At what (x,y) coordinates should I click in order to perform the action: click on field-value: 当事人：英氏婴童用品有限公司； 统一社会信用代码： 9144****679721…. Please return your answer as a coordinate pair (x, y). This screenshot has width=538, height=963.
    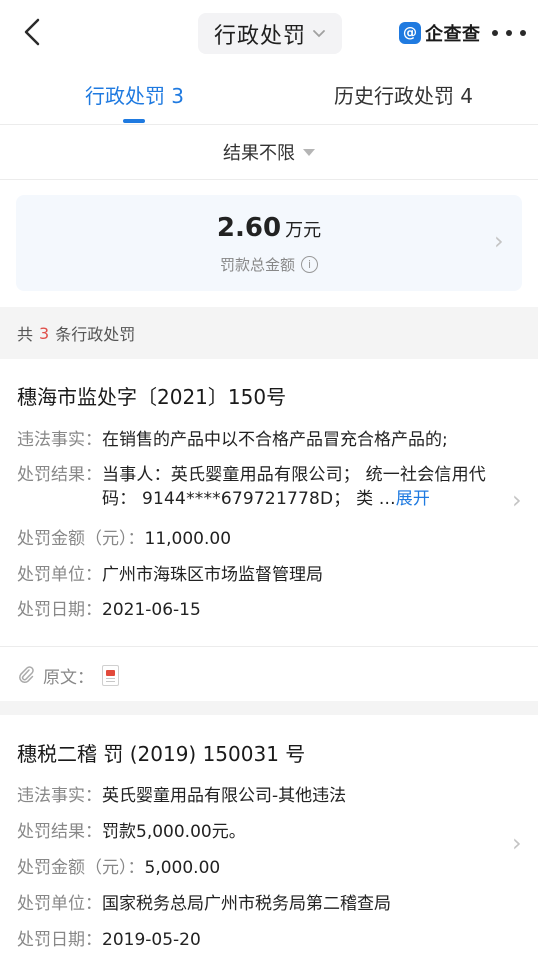
    Looking at the image, I should click on (294, 487).